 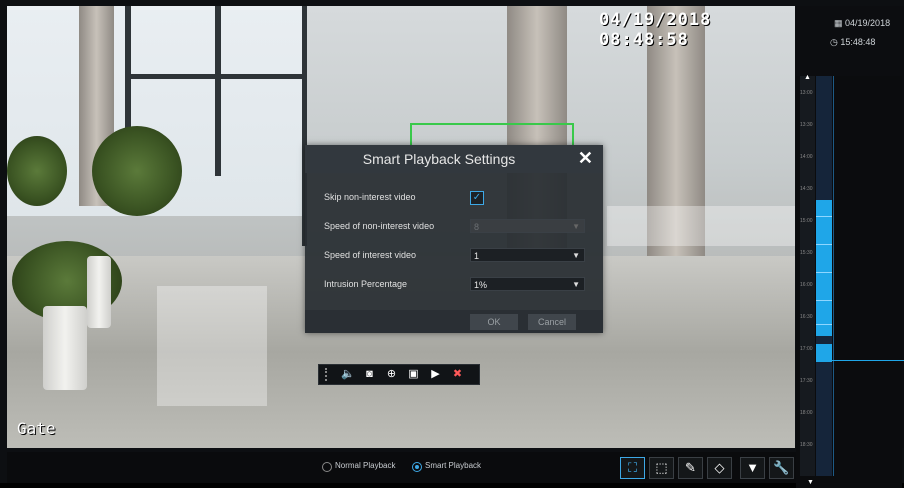 I want to click on tick-label: 18:30, so click(x=806, y=445).